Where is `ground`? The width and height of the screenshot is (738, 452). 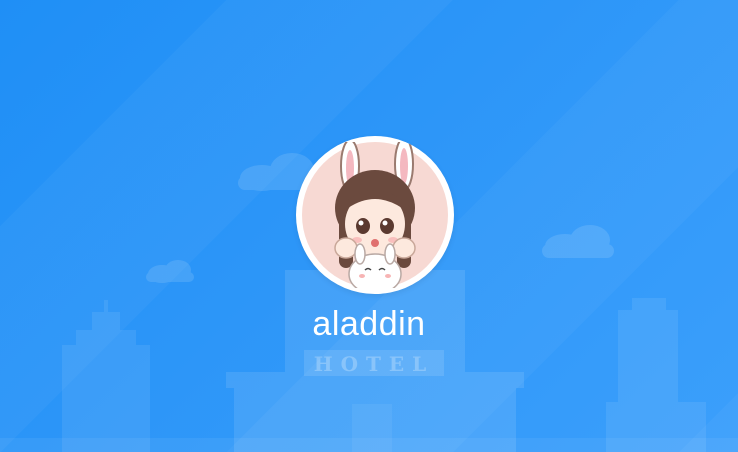
ground is located at coordinates (369, 445).